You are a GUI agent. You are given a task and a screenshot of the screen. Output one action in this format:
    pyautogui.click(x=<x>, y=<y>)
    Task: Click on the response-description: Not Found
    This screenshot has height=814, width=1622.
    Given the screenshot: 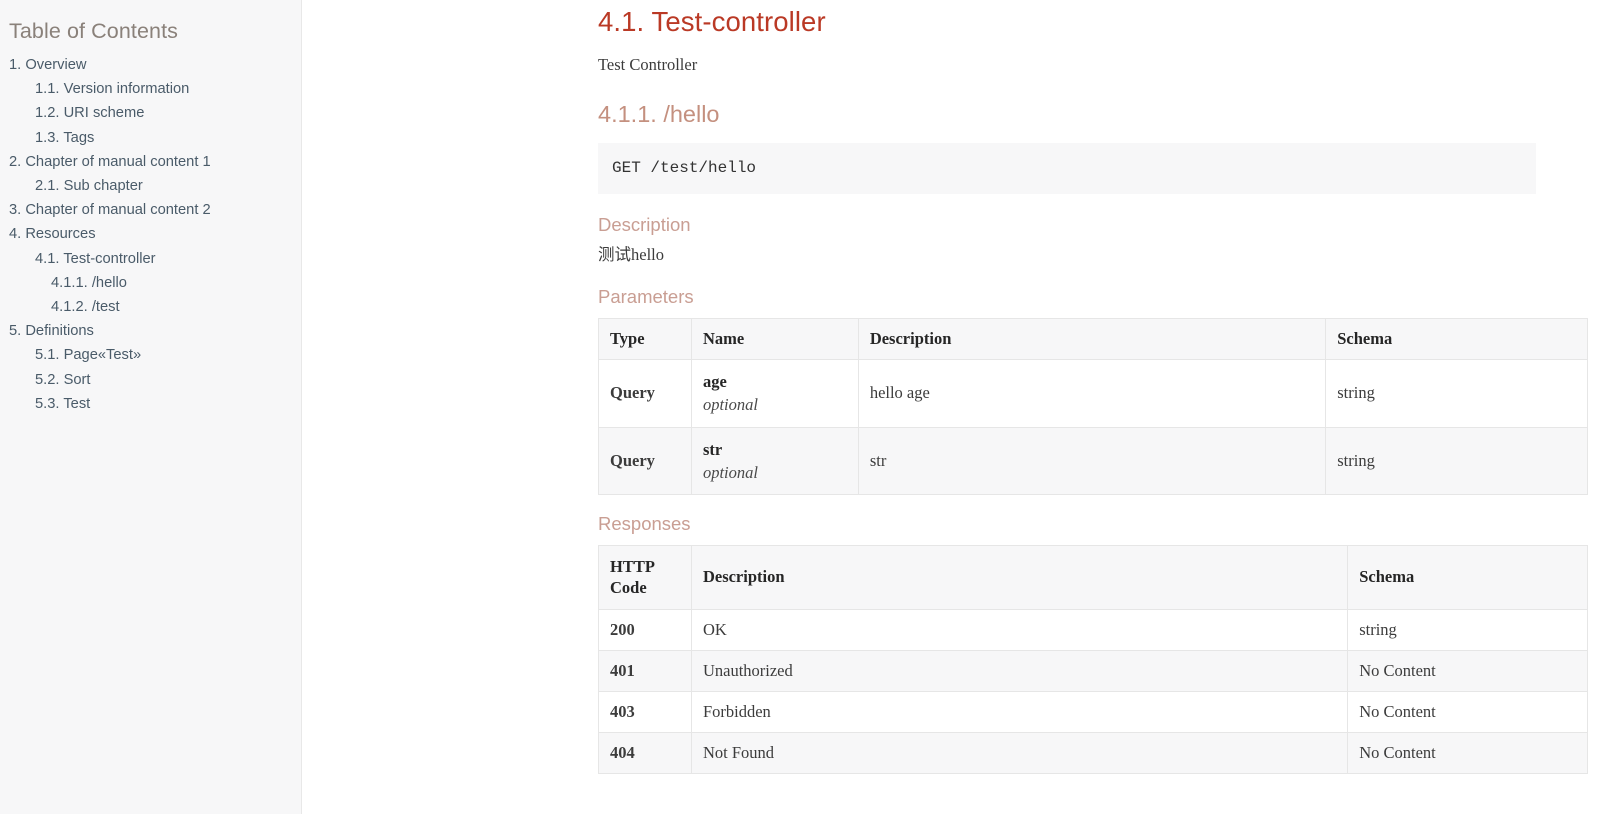 What is the action you would take?
    pyautogui.click(x=1019, y=752)
    